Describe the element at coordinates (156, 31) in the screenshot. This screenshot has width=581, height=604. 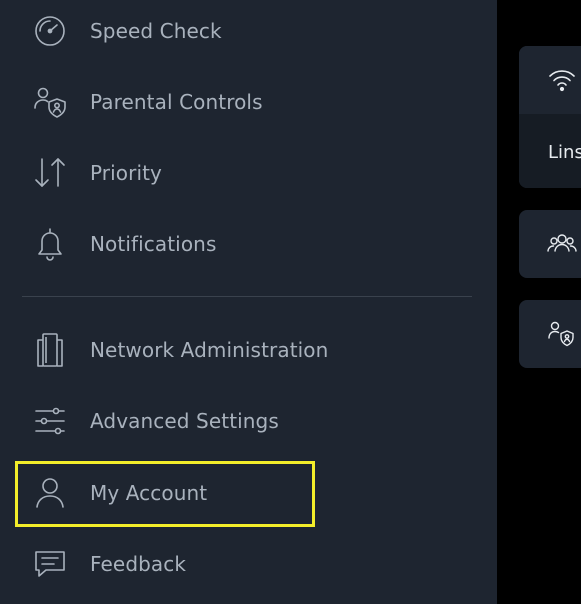
I see `menu-label-speed-check: Speed Check` at that location.